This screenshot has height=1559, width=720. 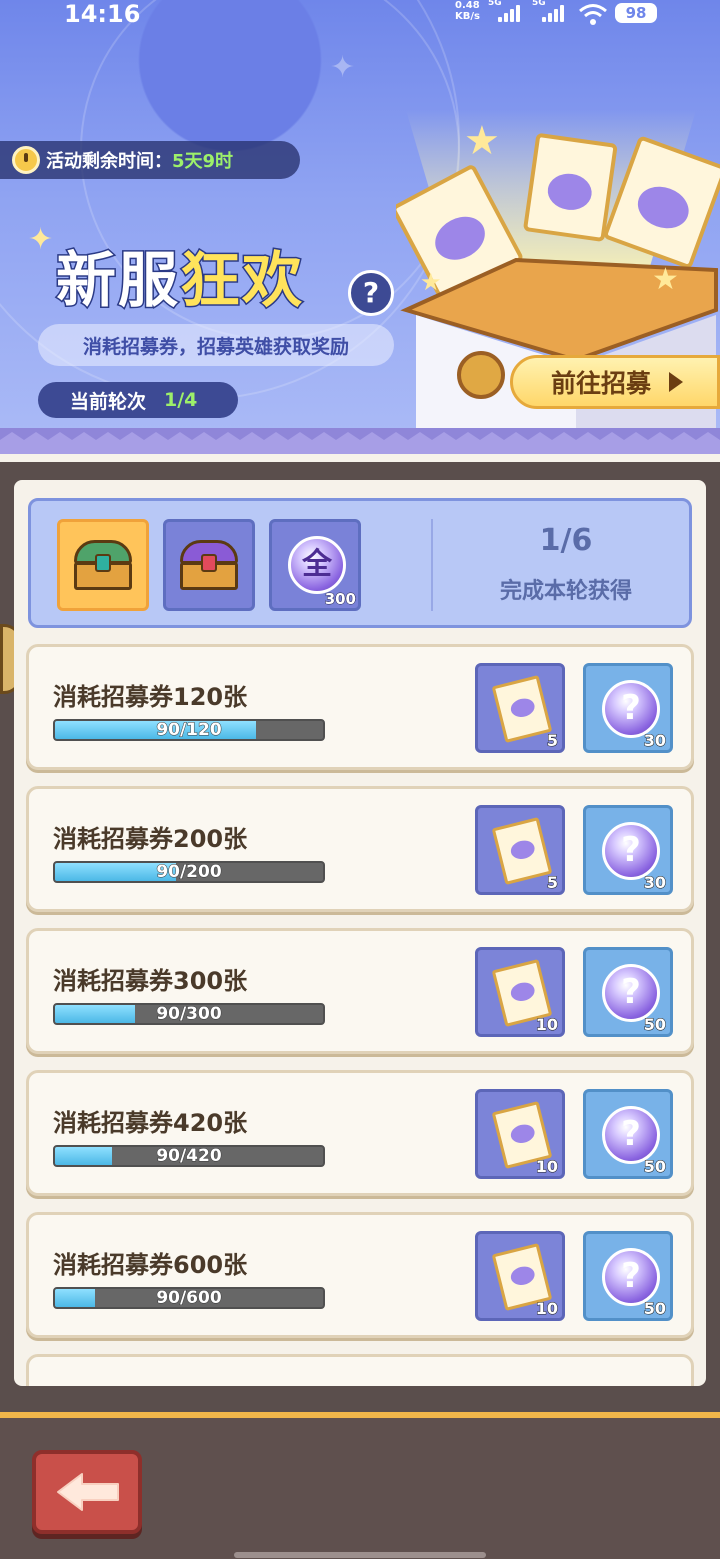 What do you see at coordinates (360, 17) in the screenshot?
I see `status-bar: 14:16 0.48 KB/s 5G 5G 98` at bounding box center [360, 17].